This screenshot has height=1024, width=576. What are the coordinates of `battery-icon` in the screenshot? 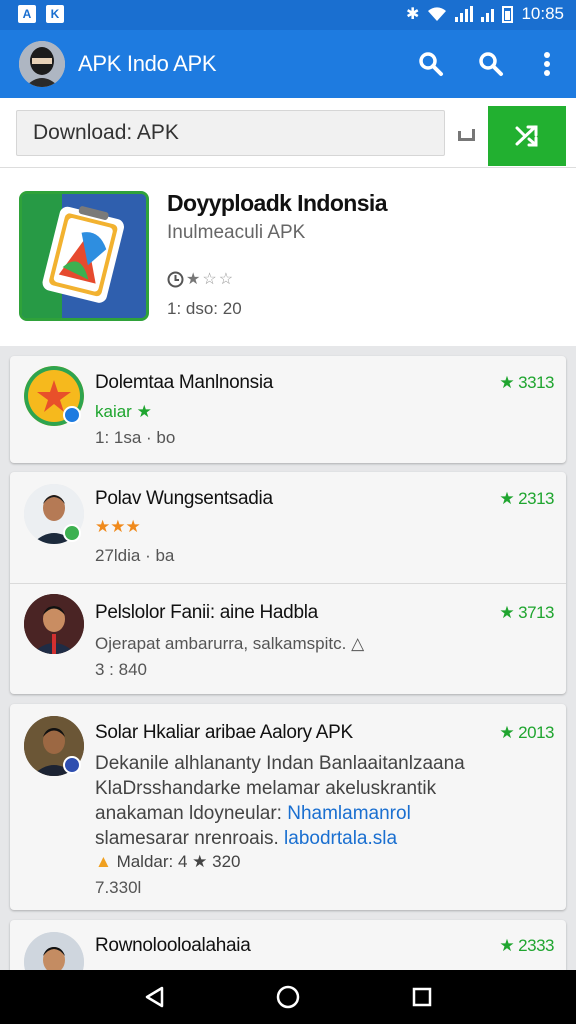 It's located at (508, 14).